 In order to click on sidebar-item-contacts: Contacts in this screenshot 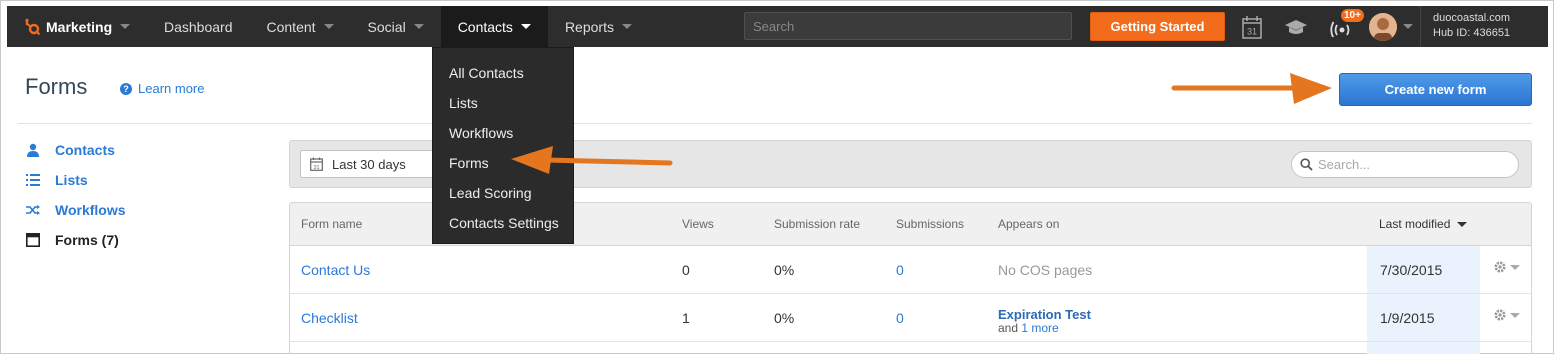, I will do `click(70, 150)`.